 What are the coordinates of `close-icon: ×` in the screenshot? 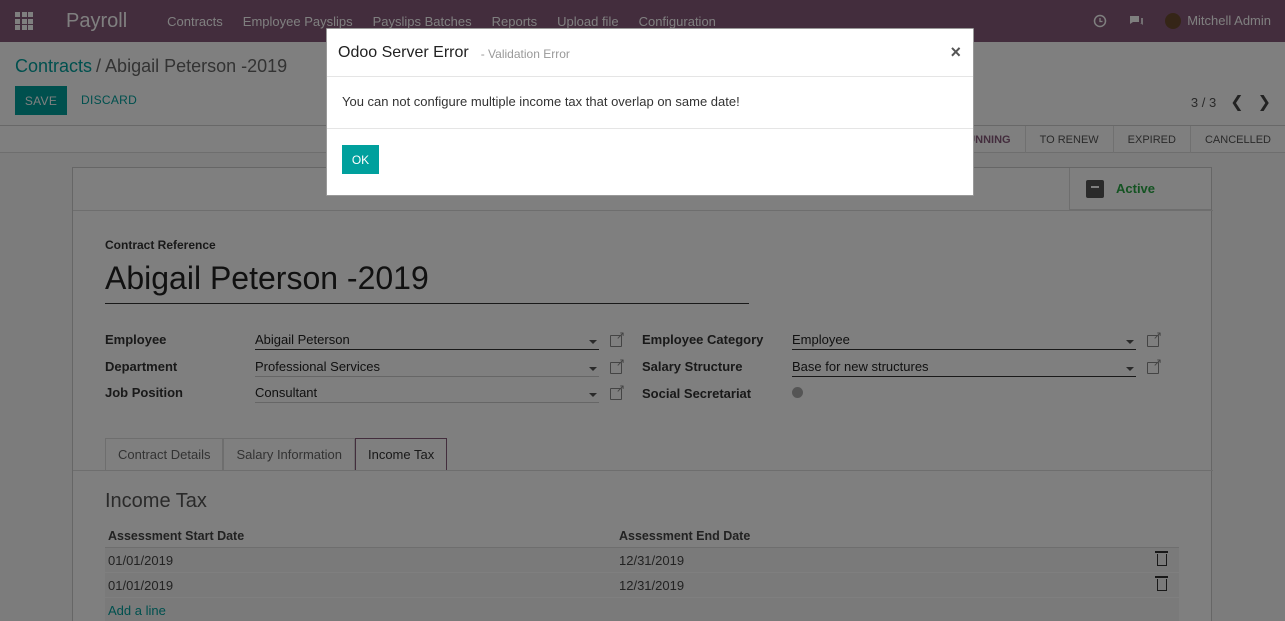 It's located at (955, 52).